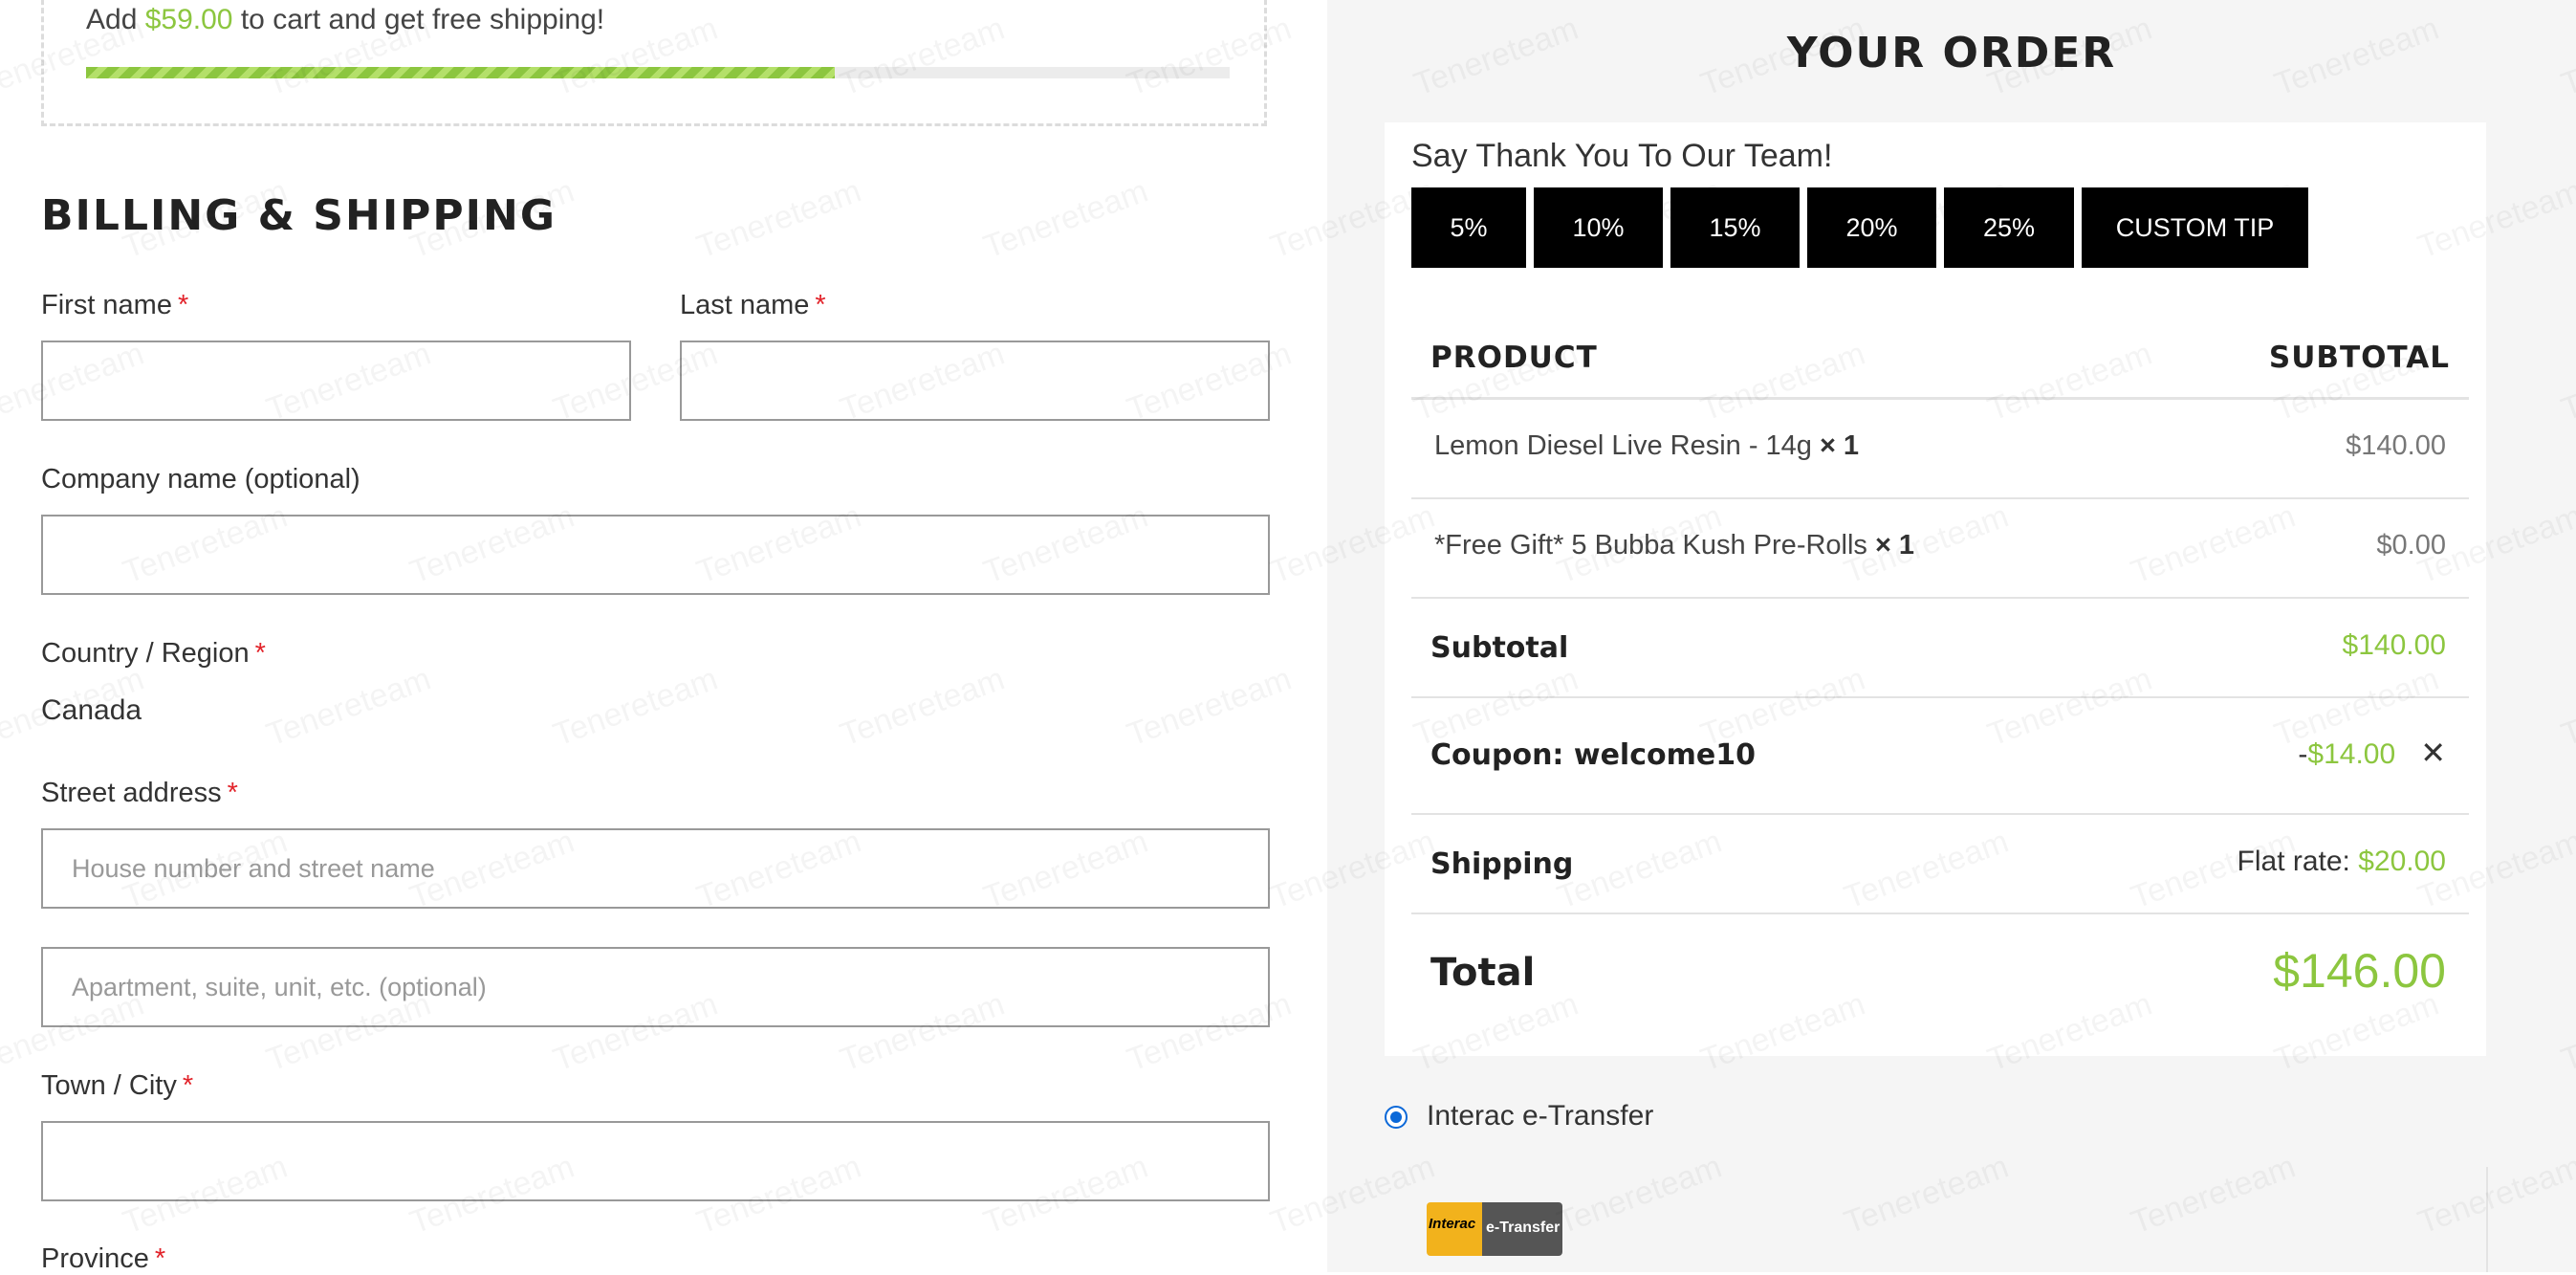  Describe the element at coordinates (975, 381) in the screenshot. I see `last-name-input` at that location.